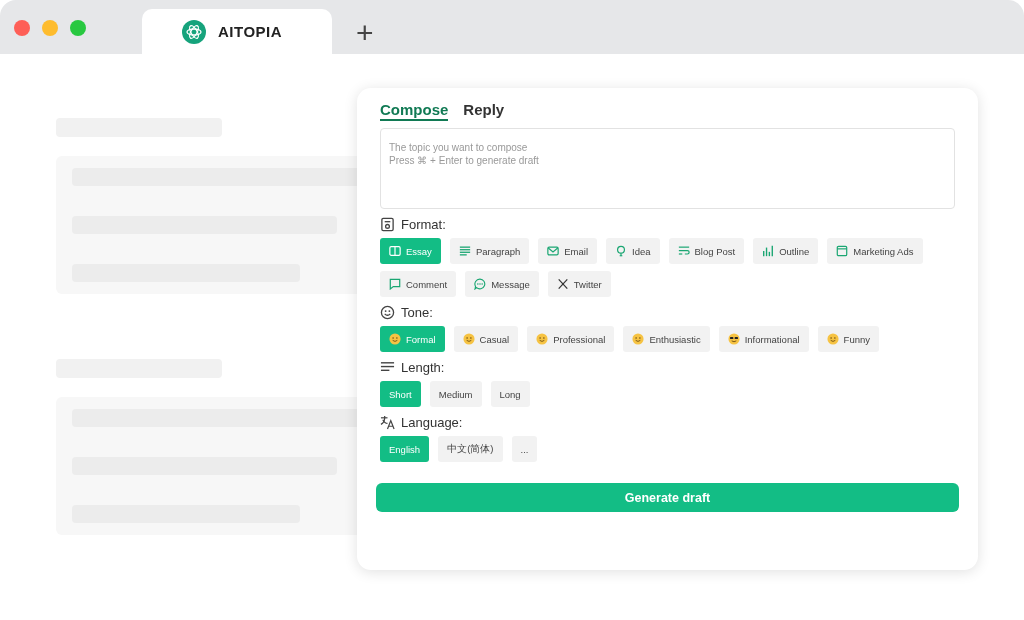 The height and width of the screenshot is (620, 1024). I want to click on section-label: Tone:, so click(417, 312).